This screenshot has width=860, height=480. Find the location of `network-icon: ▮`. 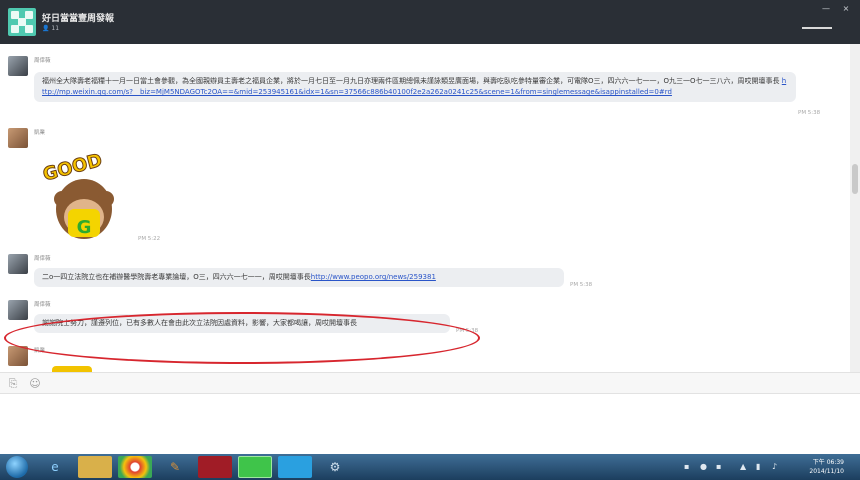

network-icon: ▮ is located at coordinates (760, 467).